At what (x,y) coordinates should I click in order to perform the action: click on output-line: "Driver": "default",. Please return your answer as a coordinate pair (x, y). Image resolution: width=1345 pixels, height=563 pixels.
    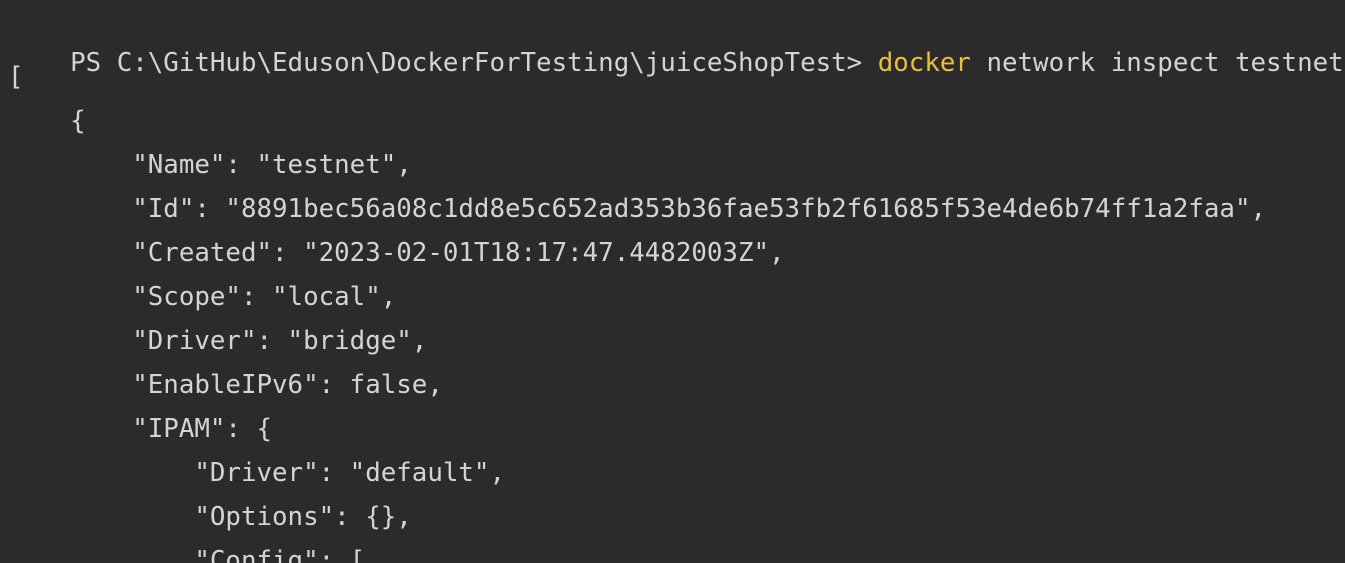
    Looking at the image, I should click on (256, 473).